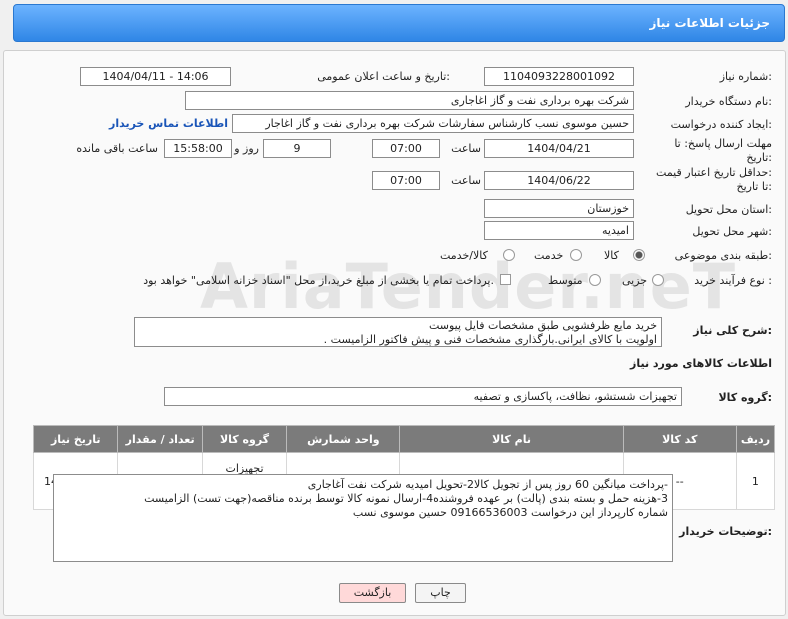  I want to click on city-field: امیدیه, so click(559, 230).